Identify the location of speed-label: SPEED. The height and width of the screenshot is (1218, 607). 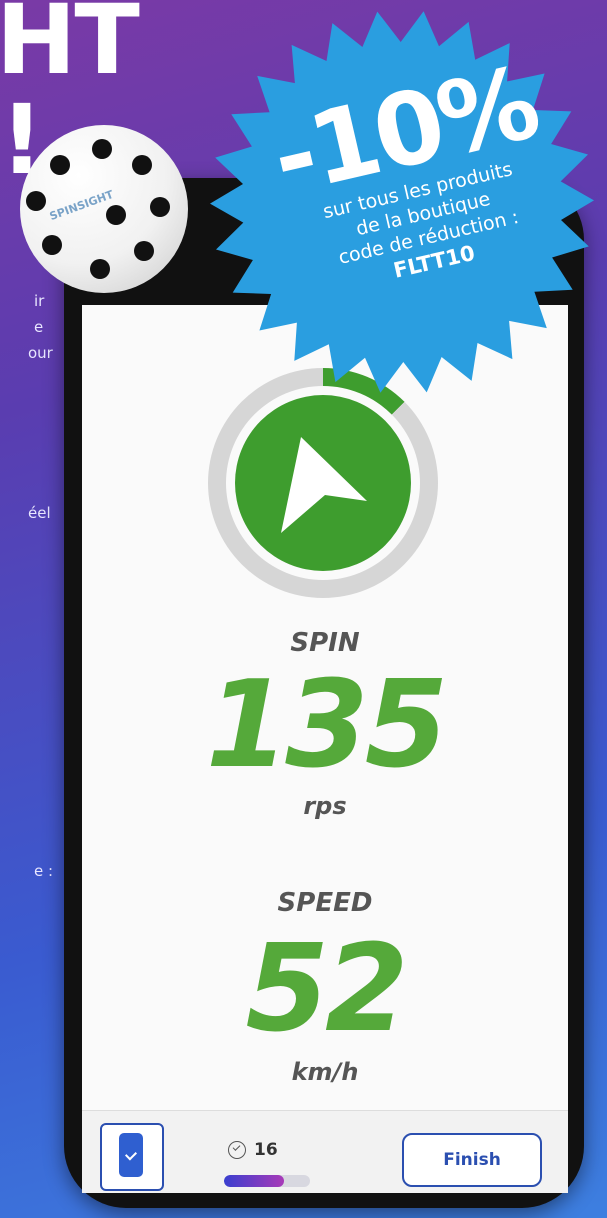
(325, 903).